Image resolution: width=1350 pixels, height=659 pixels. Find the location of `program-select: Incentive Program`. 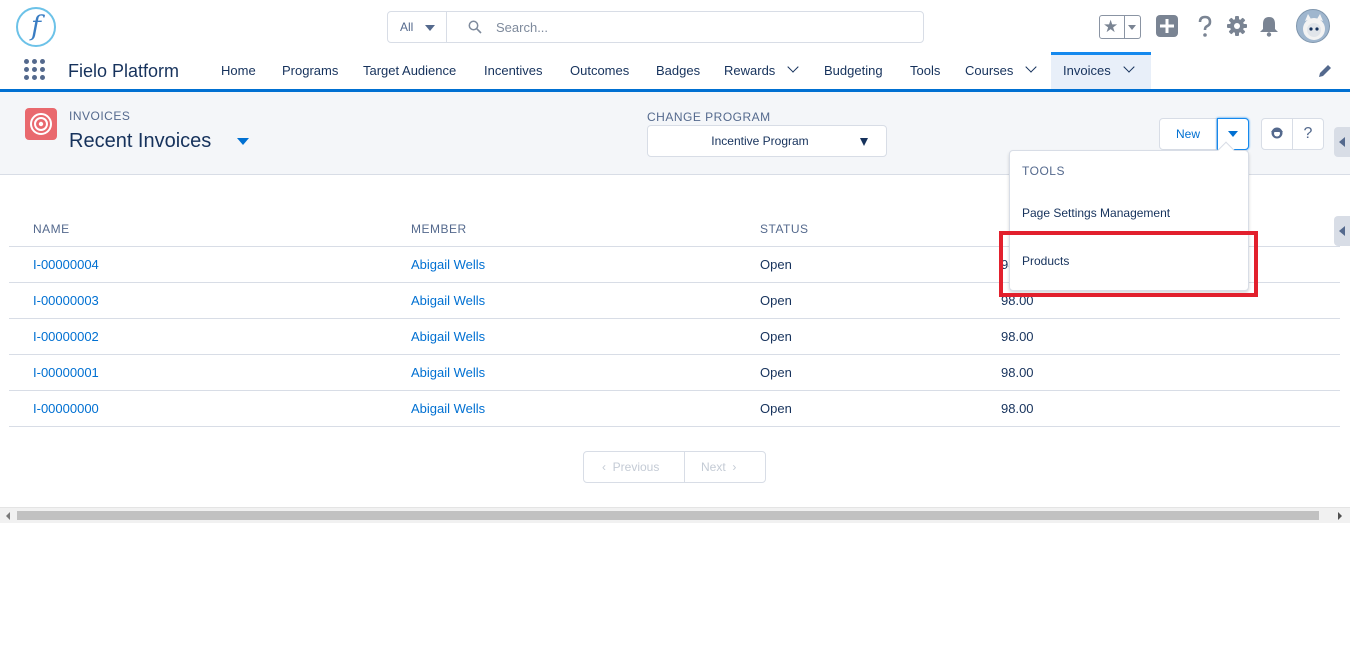

program-select: Incentive Program is located at coordinates (767, 141).